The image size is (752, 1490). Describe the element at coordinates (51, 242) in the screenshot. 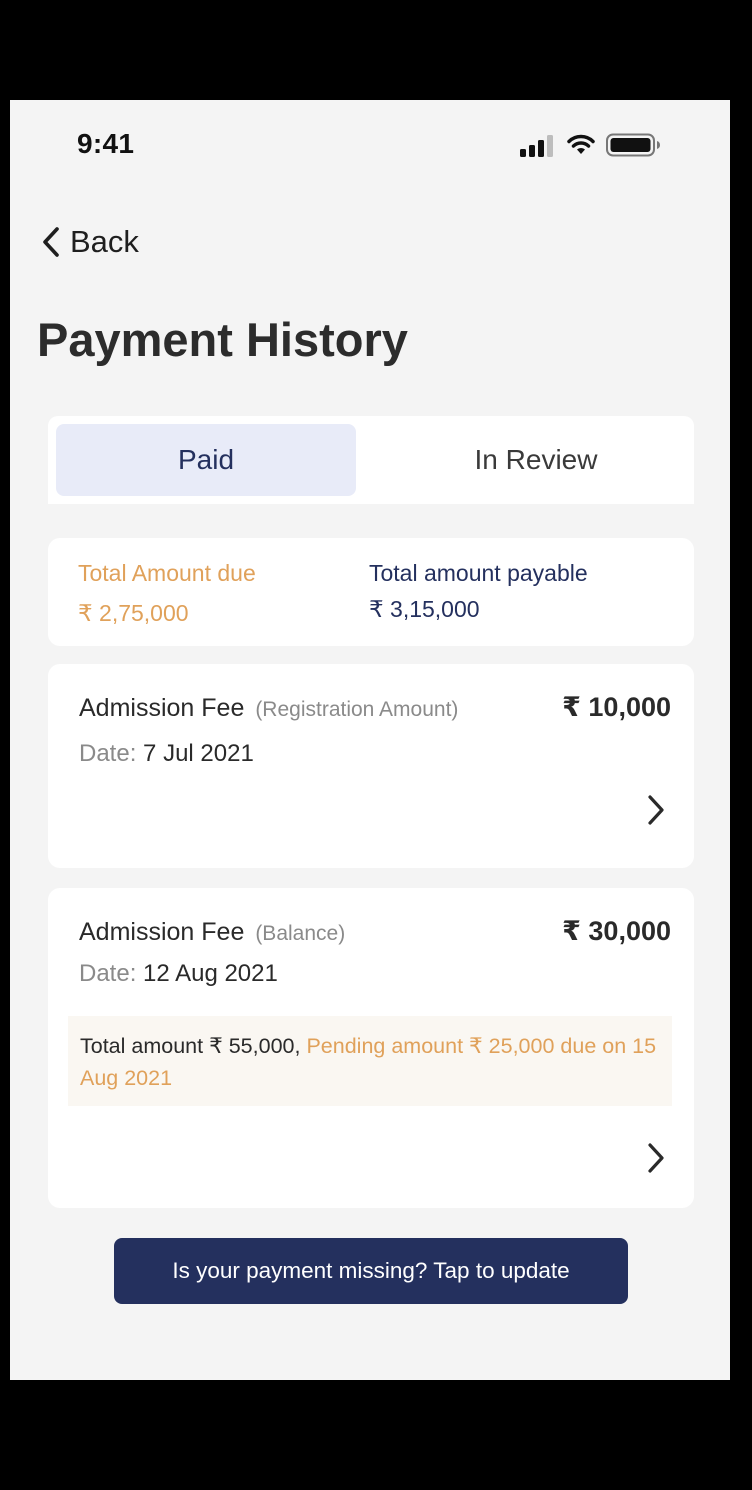

I see `chevron-left-icon` at that location.